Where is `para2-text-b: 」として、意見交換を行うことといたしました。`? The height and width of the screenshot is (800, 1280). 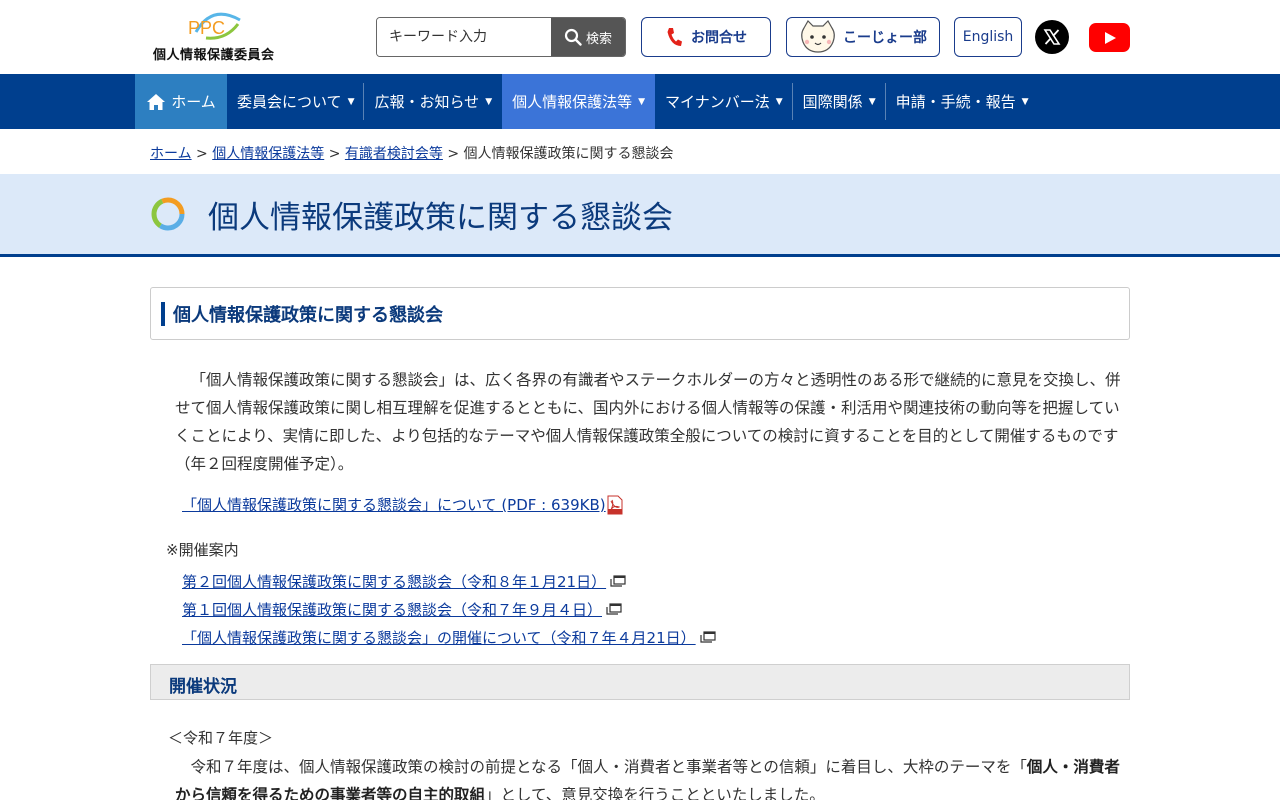 para2-text-b: 」として、意見交換を行うことといたしました。 is located at coordinates (655, 793).